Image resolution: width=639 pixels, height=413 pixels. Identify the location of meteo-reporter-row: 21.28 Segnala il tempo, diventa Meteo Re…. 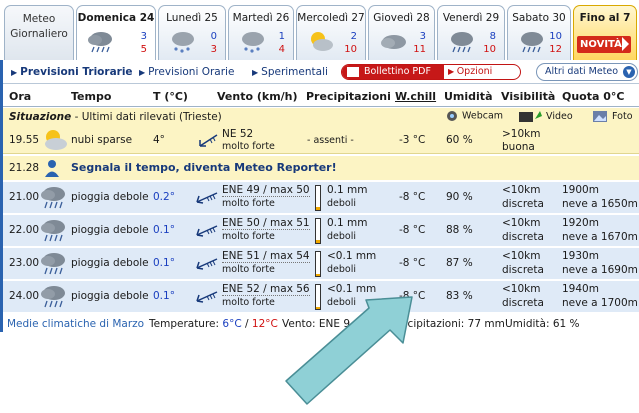
(321, 168).